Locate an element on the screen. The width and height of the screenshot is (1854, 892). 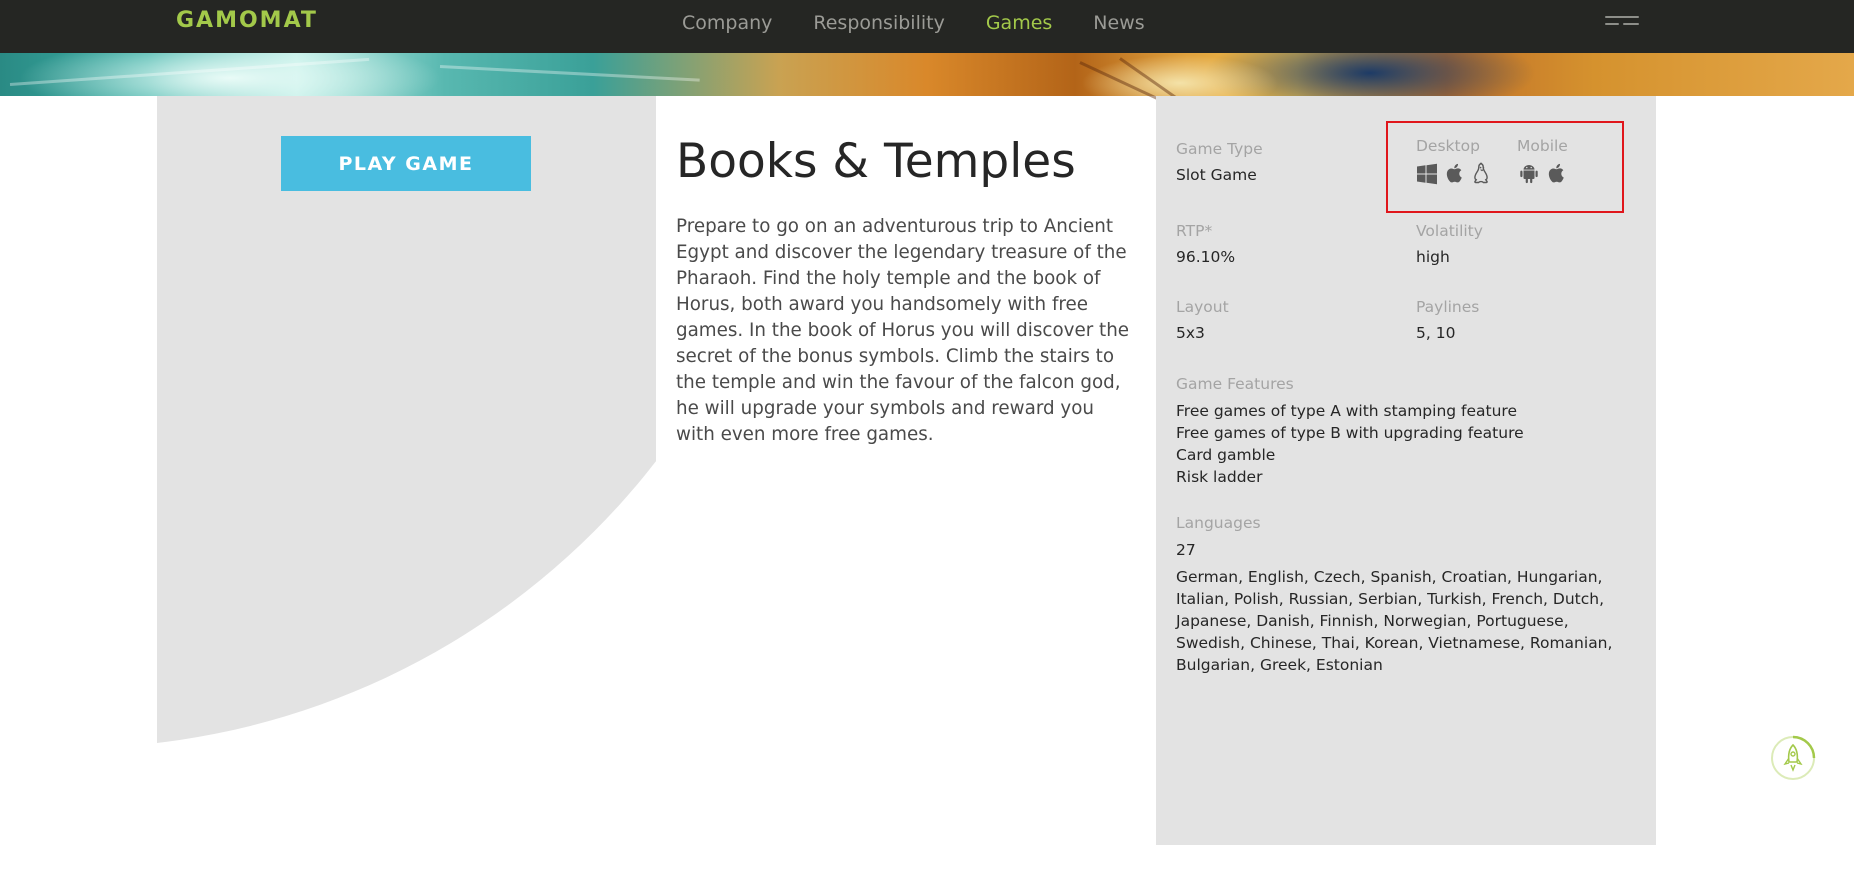
nav-link-news: News is located at coordinates (1118, 23).